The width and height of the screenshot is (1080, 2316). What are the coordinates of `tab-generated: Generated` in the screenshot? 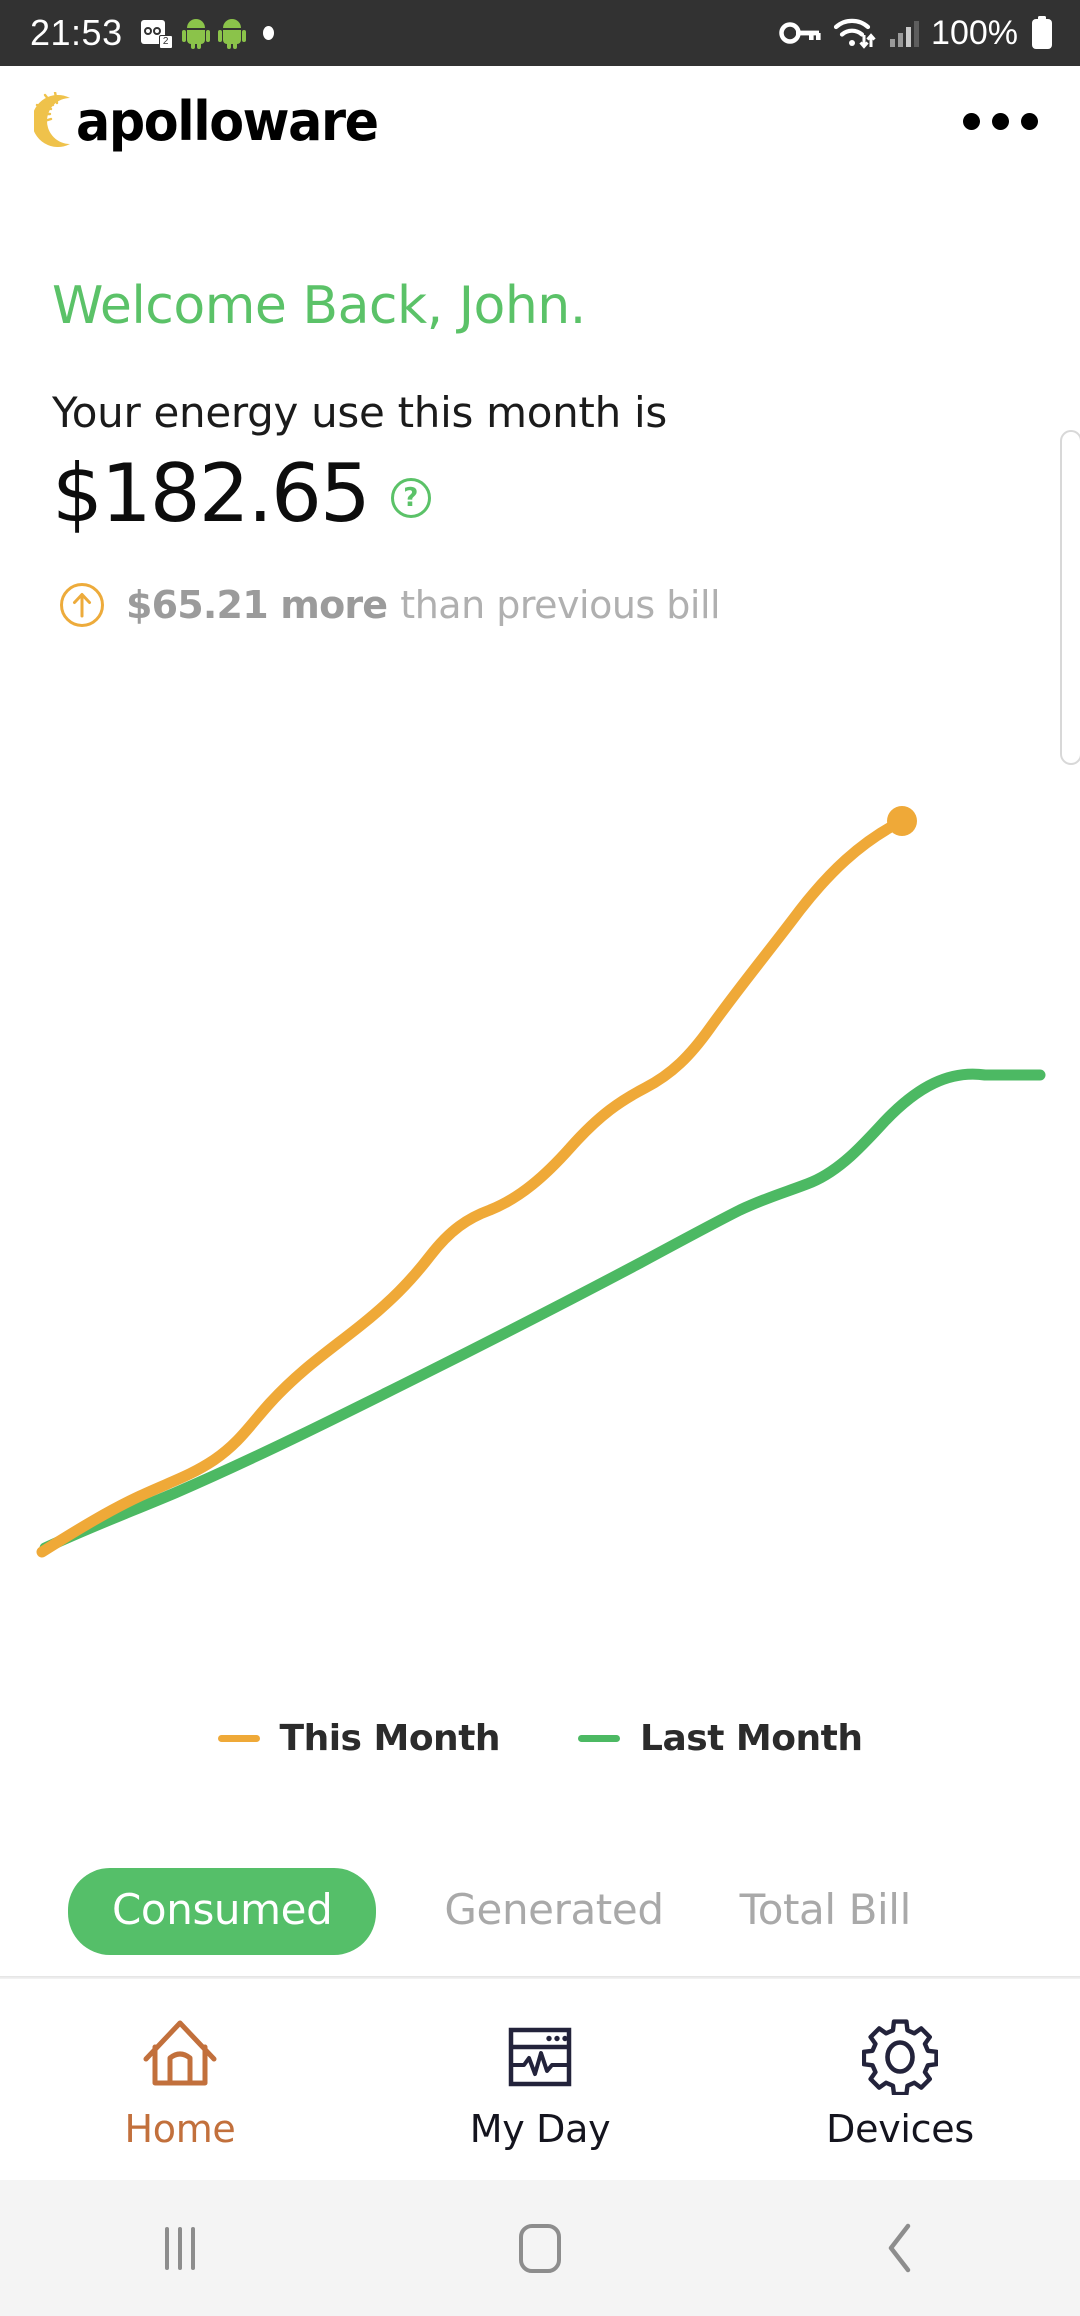 It's located at (554, 1911).